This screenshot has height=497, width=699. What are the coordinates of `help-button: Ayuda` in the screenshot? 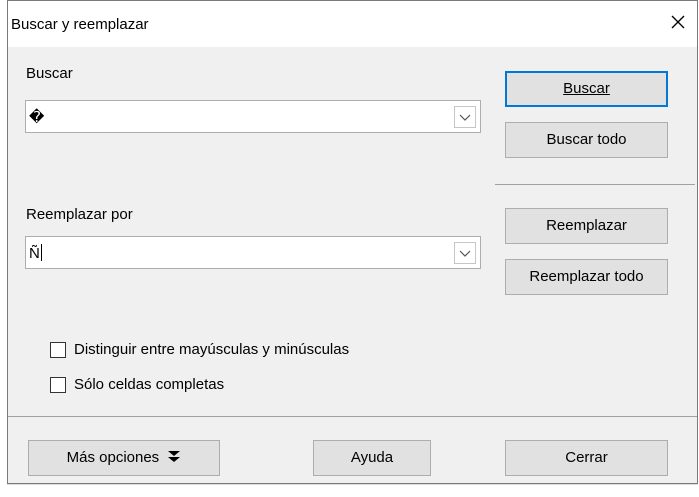 It's located at (372, 458).